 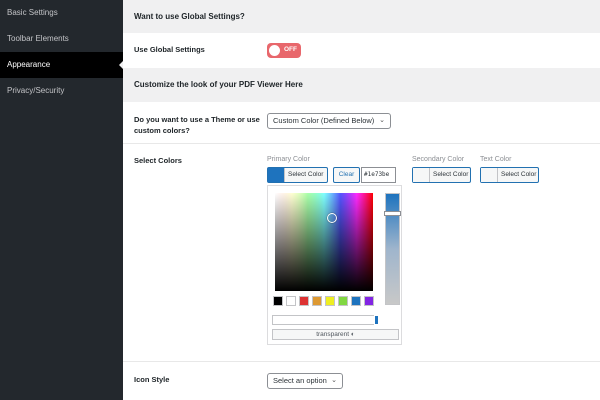 What do you see at coordinates (346, 175) in the screenshot?
I see `clear-button: Clear` at bounding box center [346, 175].